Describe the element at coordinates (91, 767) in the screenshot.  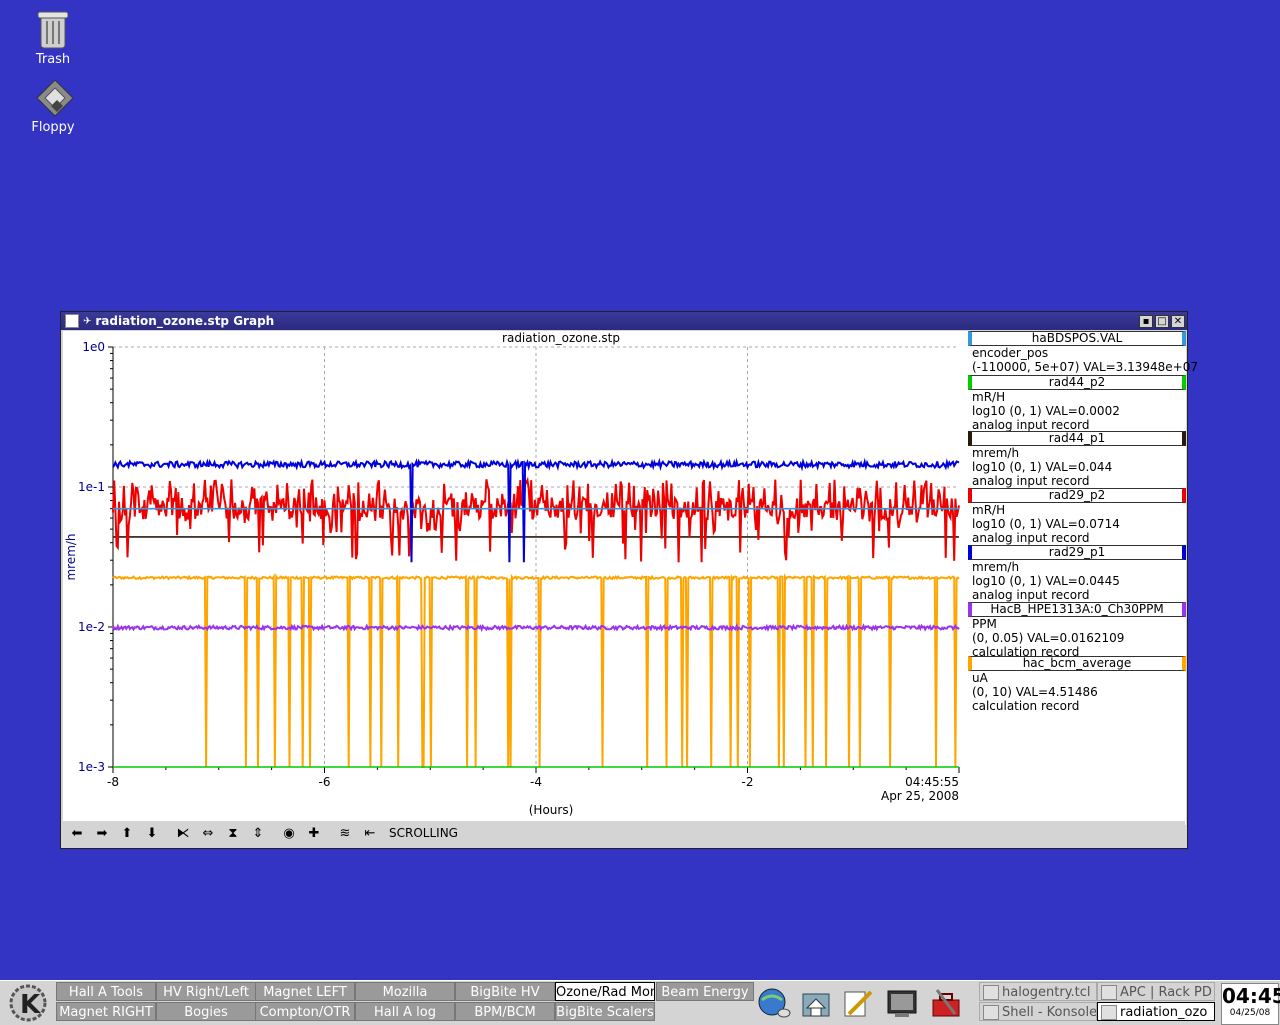
I see `y-tick-label: 1e-3` at that location.